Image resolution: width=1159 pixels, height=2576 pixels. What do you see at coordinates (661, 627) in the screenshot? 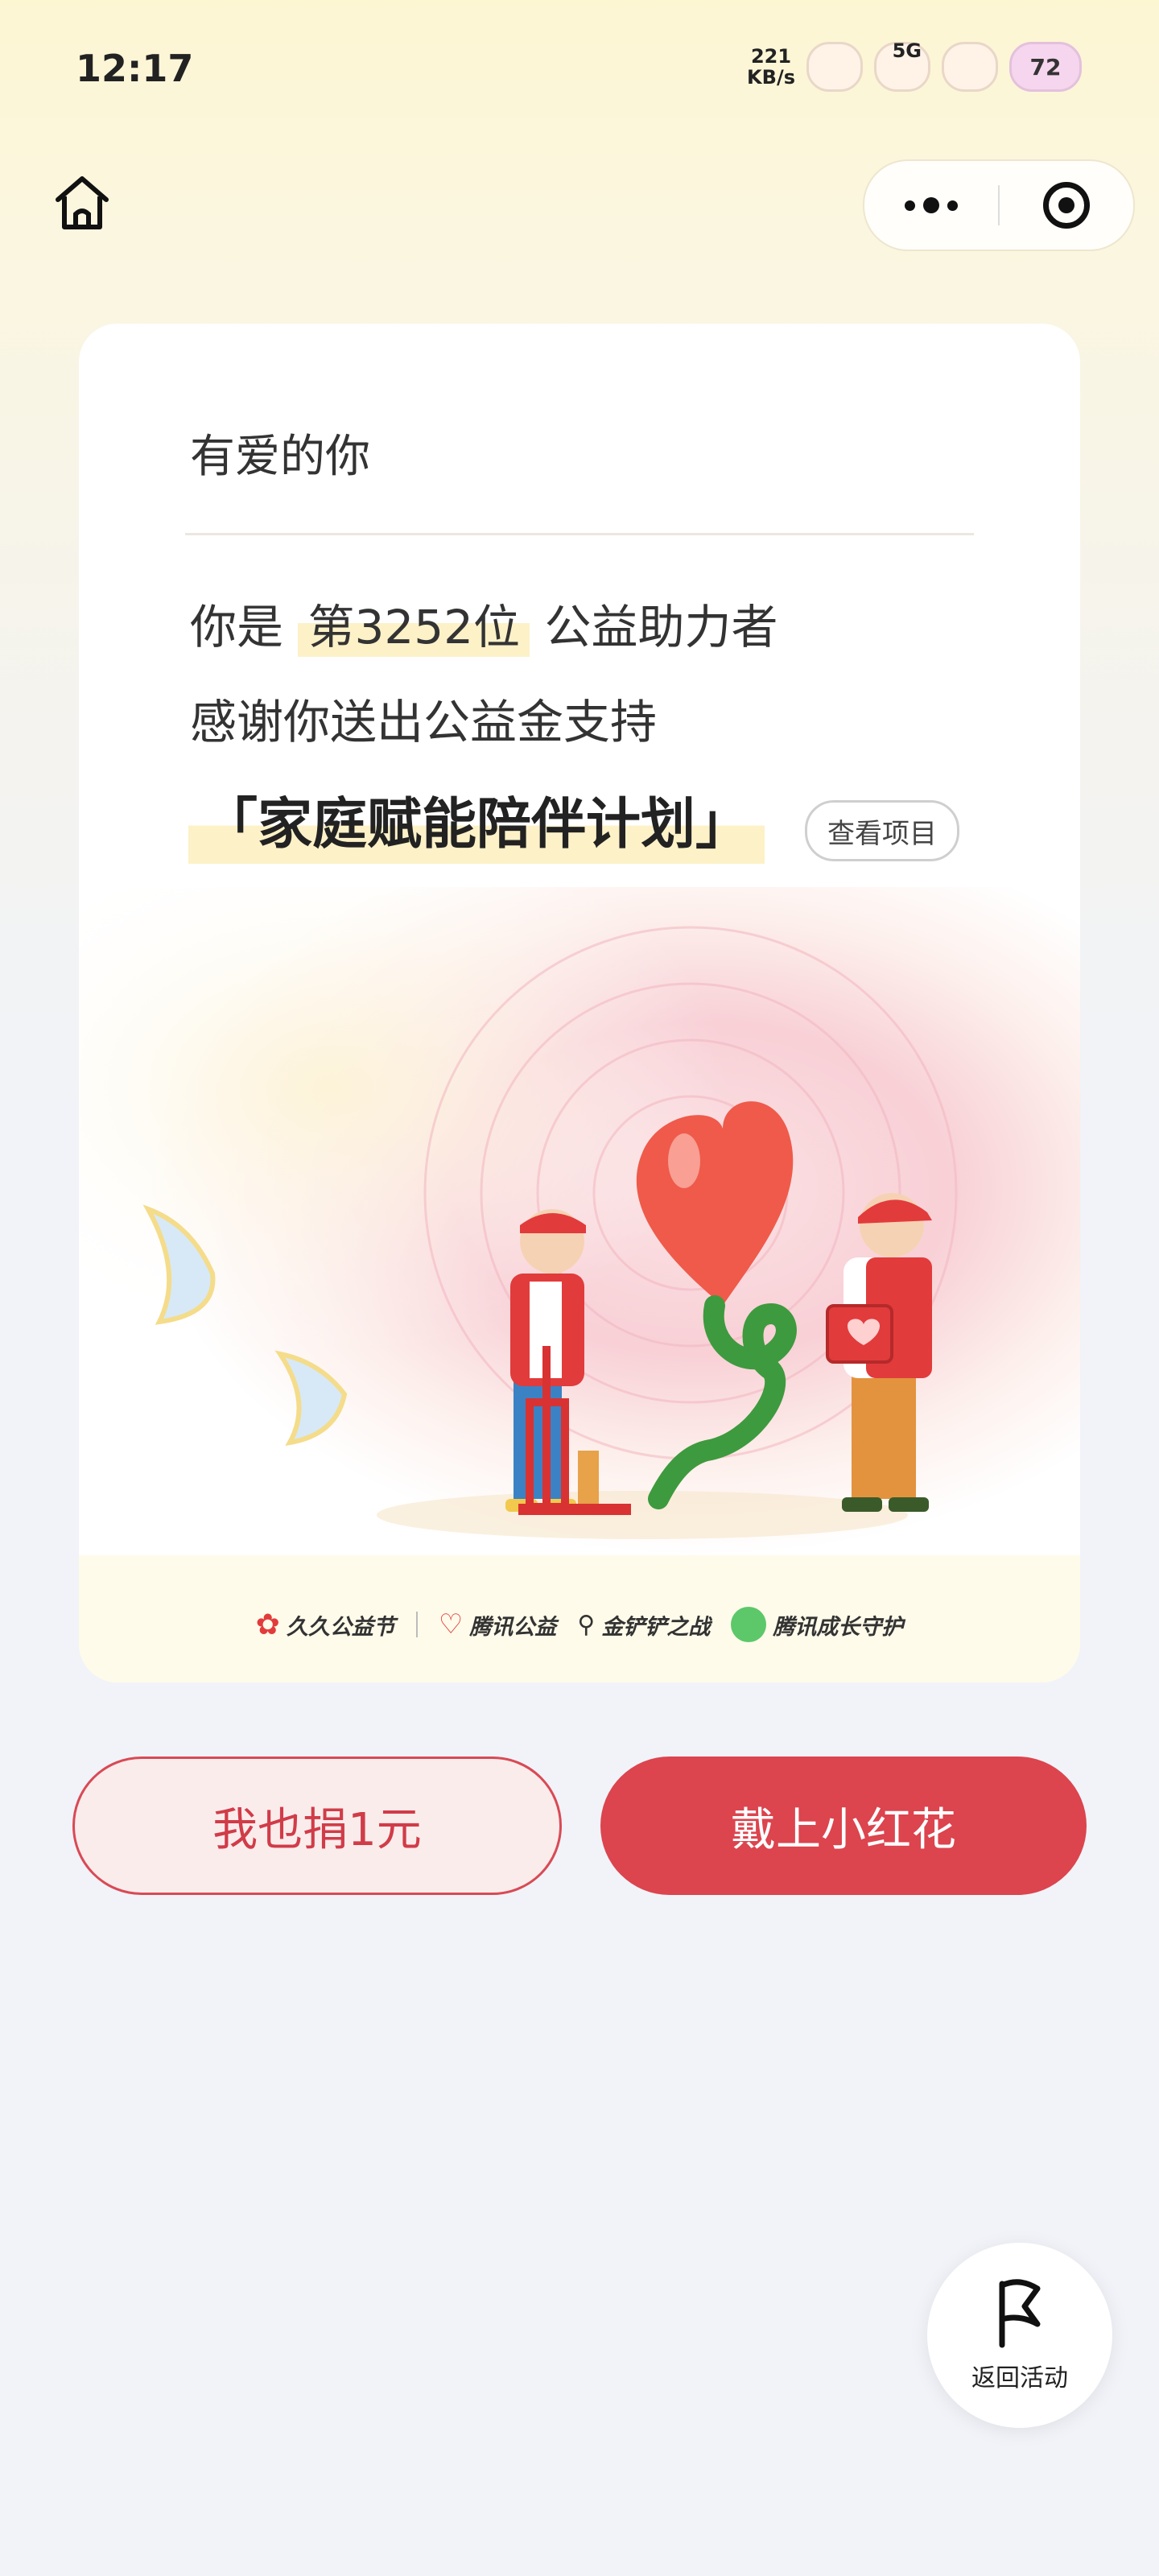
I see `rank-suffix: 公益助力者` at bounding box center [661, 627].